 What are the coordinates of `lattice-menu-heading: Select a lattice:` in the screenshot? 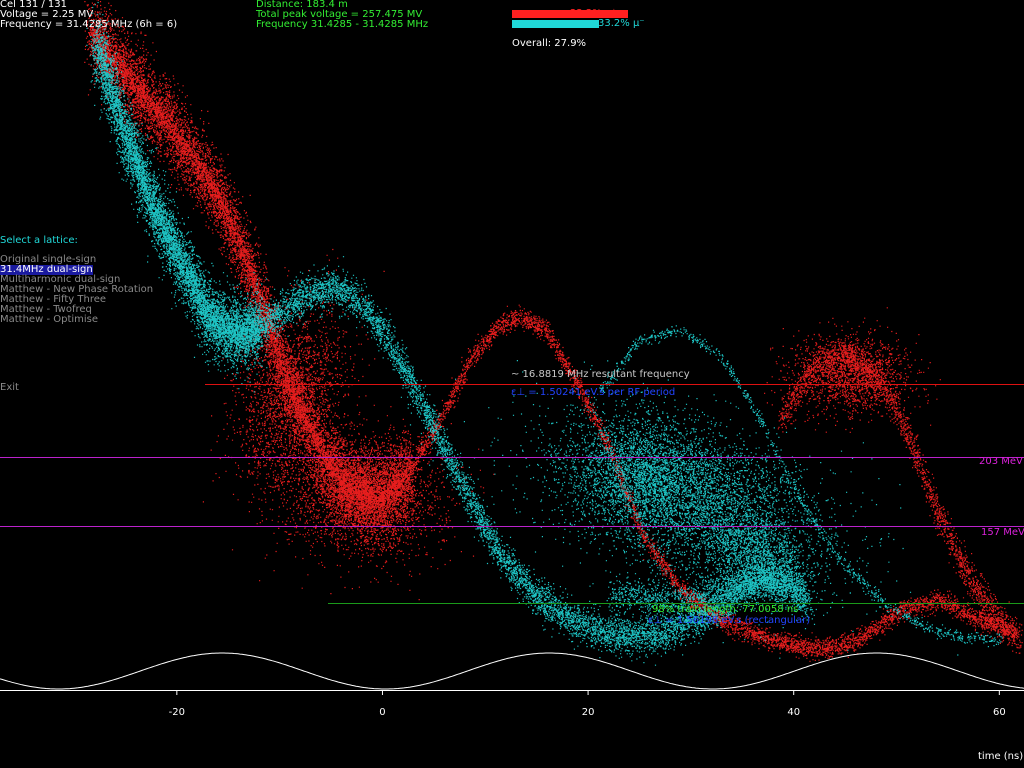 It's located at (39, 240).